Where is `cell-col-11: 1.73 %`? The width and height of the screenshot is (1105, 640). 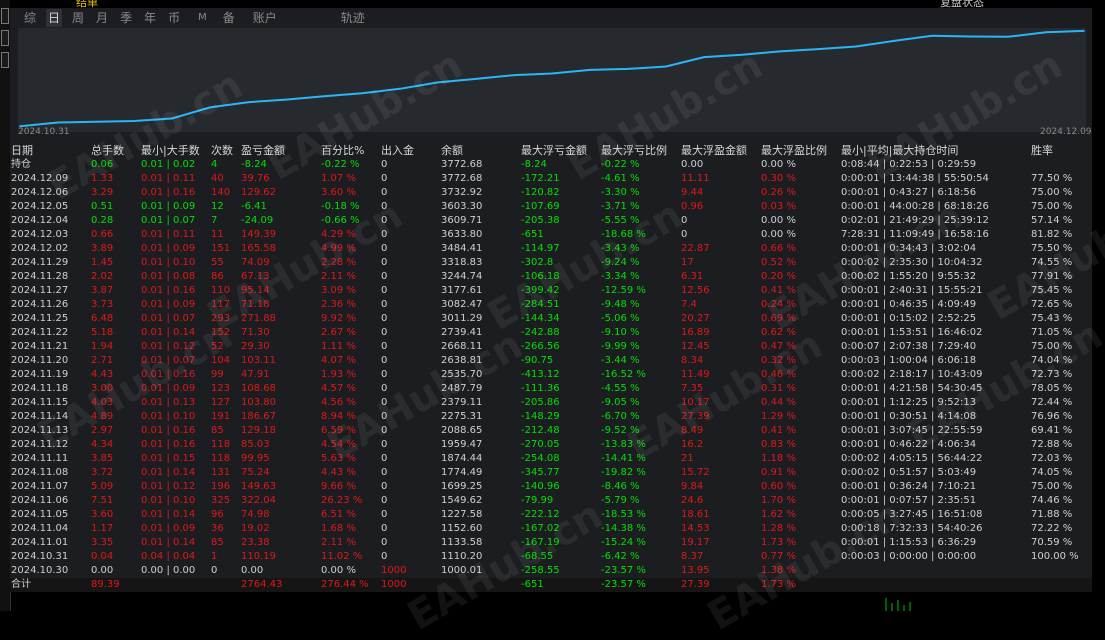
cell-col-11: 1.73 % is located at coordinates (778, 542).